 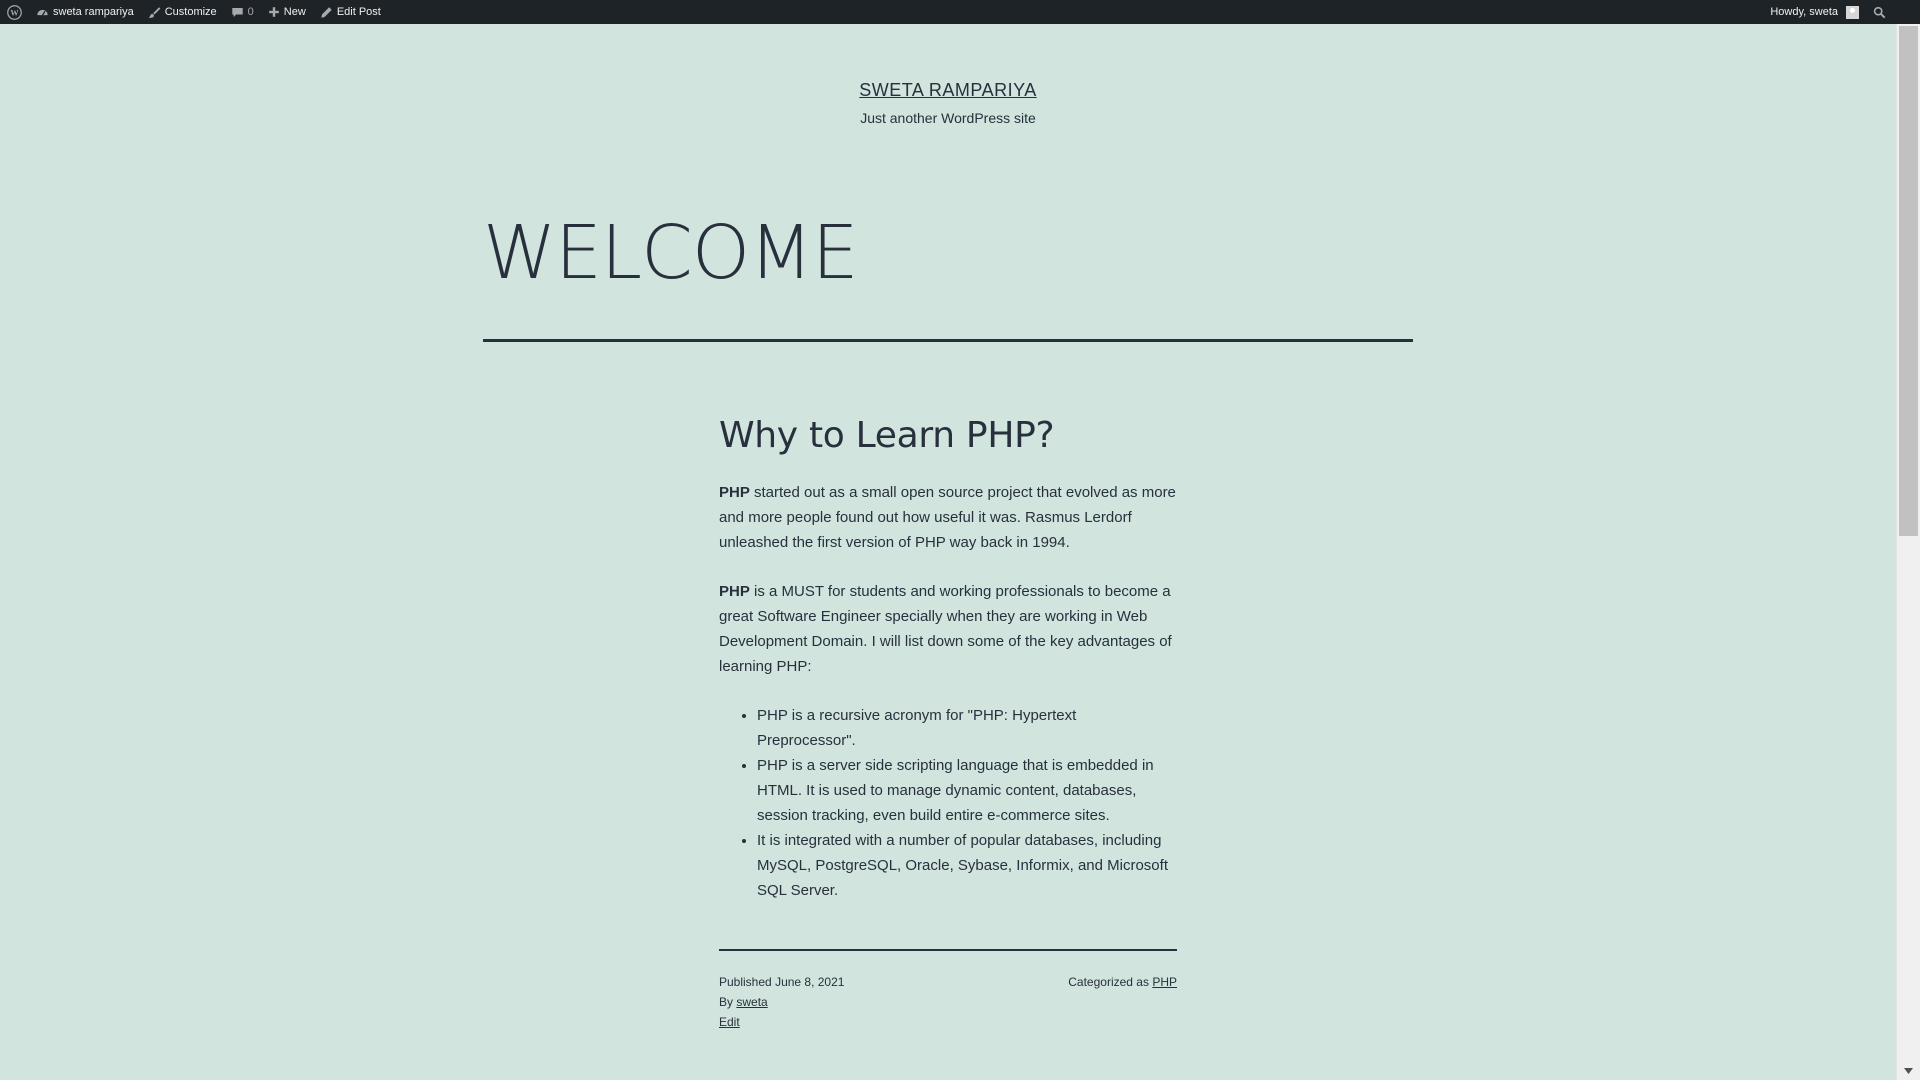 What do you see at coordinates (726, 1002) in the screenshot?
I see `by-label: By` at bounding box center [726, 1002].